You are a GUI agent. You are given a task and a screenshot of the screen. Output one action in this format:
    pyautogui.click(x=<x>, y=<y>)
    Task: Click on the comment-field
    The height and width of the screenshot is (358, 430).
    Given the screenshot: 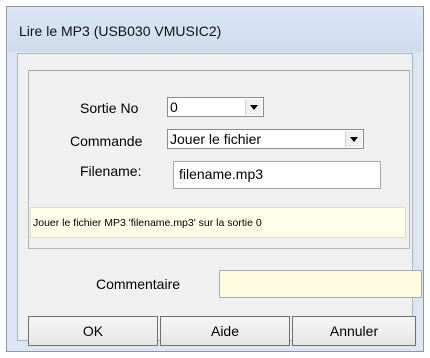 What is the action you would take?
    pyautogui.click(x=320, y=284)
    